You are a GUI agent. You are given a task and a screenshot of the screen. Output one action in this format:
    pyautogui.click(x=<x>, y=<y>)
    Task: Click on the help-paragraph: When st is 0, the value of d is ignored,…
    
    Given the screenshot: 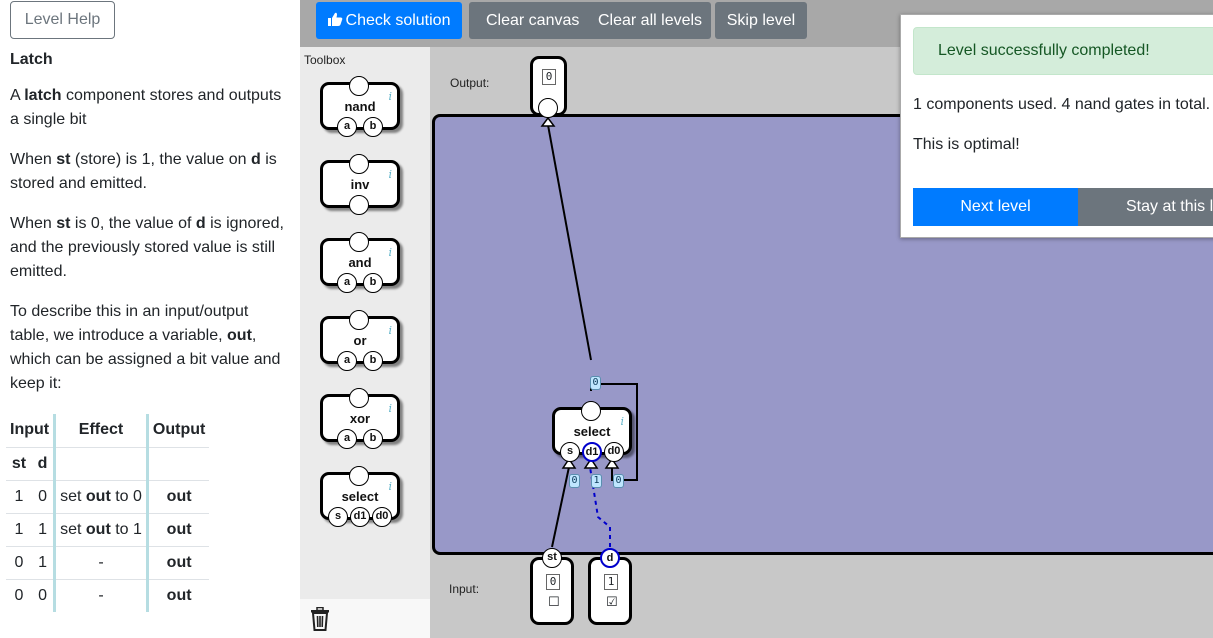 What is the action you would take?
    pyautogui.click(x=147, y=247)
    